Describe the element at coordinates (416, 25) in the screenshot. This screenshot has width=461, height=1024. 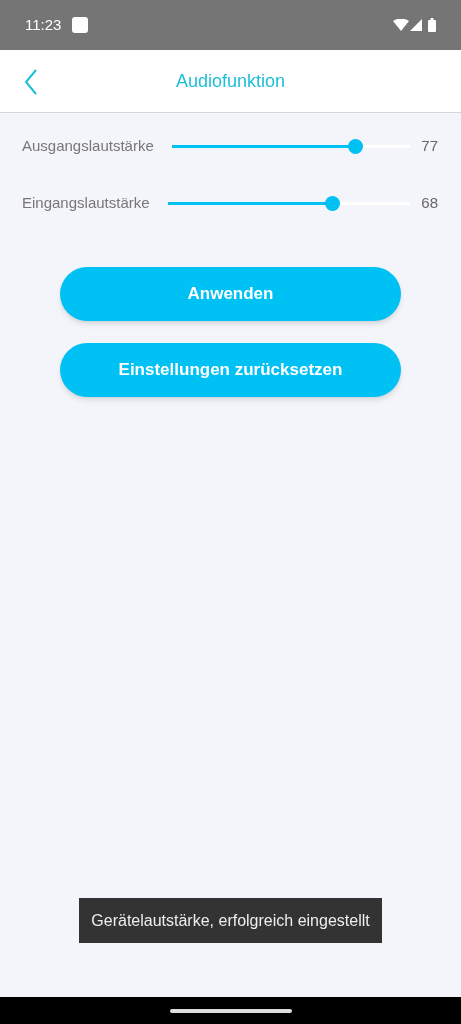
I see `signal-icon` at that location.